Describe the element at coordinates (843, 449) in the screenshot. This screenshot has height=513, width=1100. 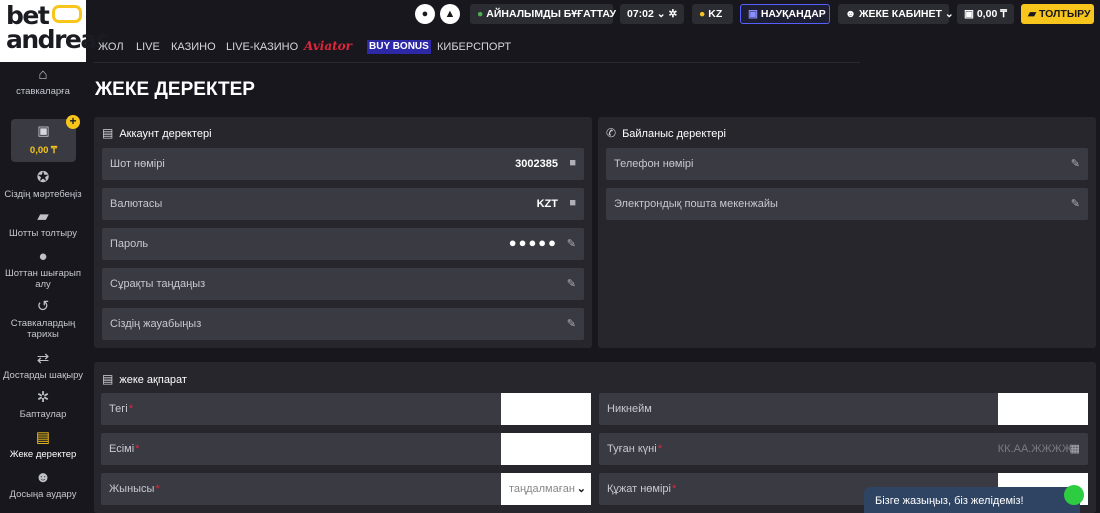
I see `birthdate-field: Туған күні* КК.АА.ЖЖЖЖ ▦` at that location.